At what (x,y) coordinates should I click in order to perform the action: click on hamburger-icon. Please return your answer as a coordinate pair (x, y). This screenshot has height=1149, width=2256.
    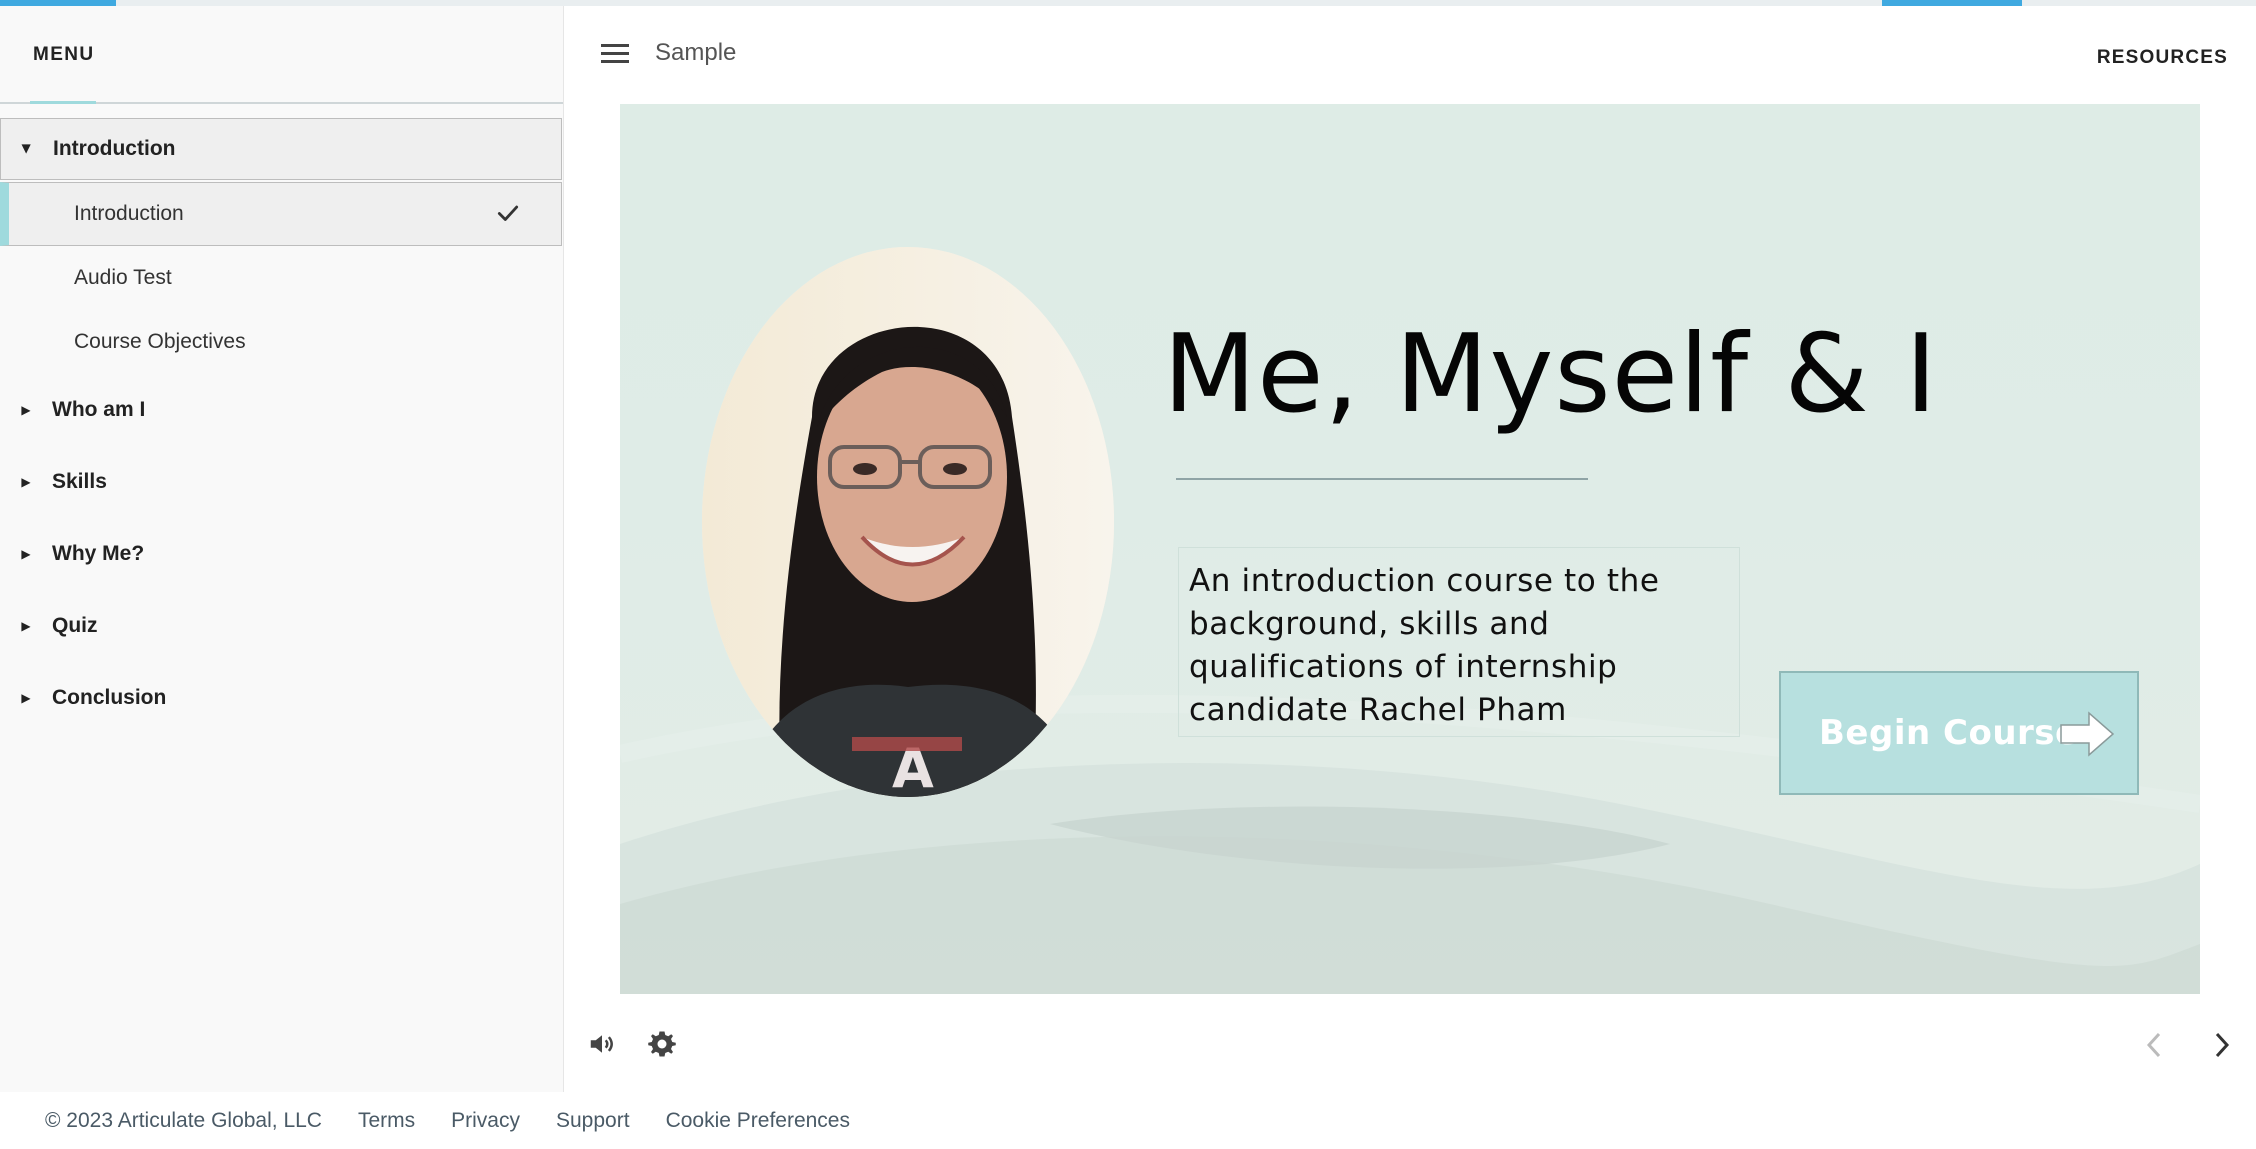
    Looking at the image, I should click on (615, 55).